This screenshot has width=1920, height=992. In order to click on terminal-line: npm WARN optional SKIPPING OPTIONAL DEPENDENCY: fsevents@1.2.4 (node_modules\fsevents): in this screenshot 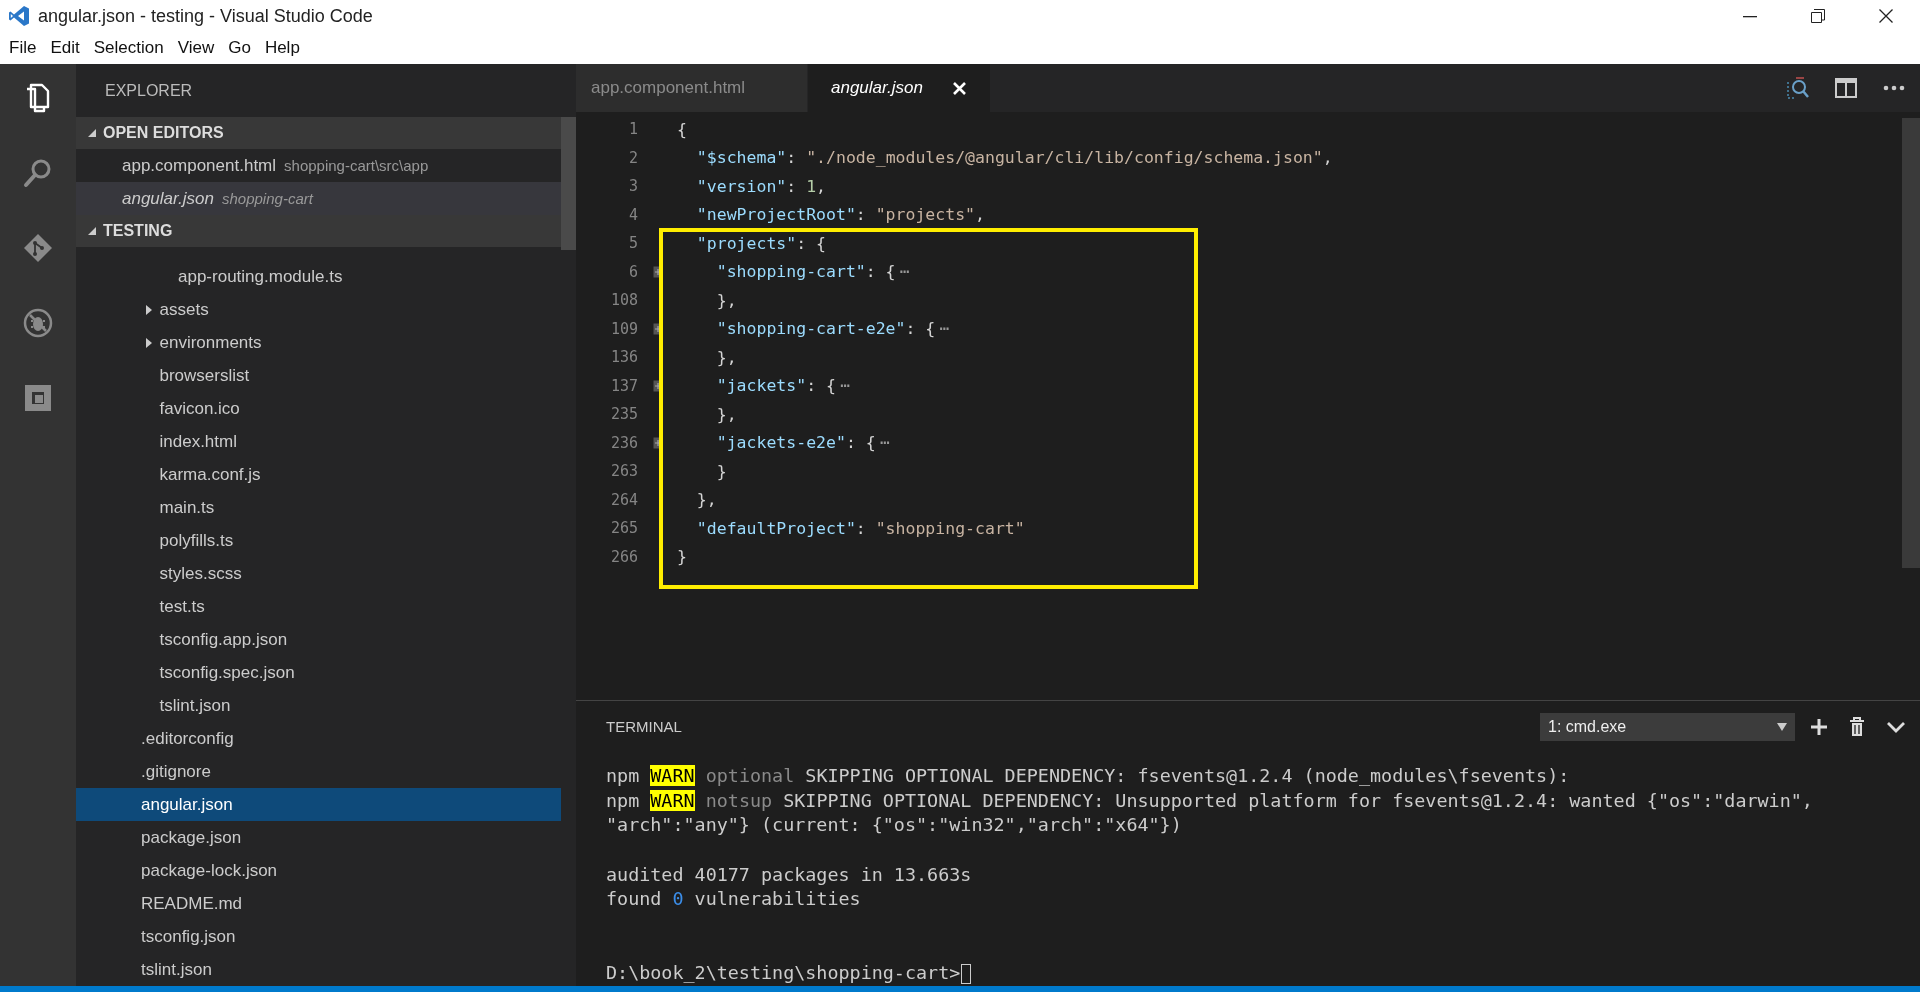, I will do `click(1088, 775)`.